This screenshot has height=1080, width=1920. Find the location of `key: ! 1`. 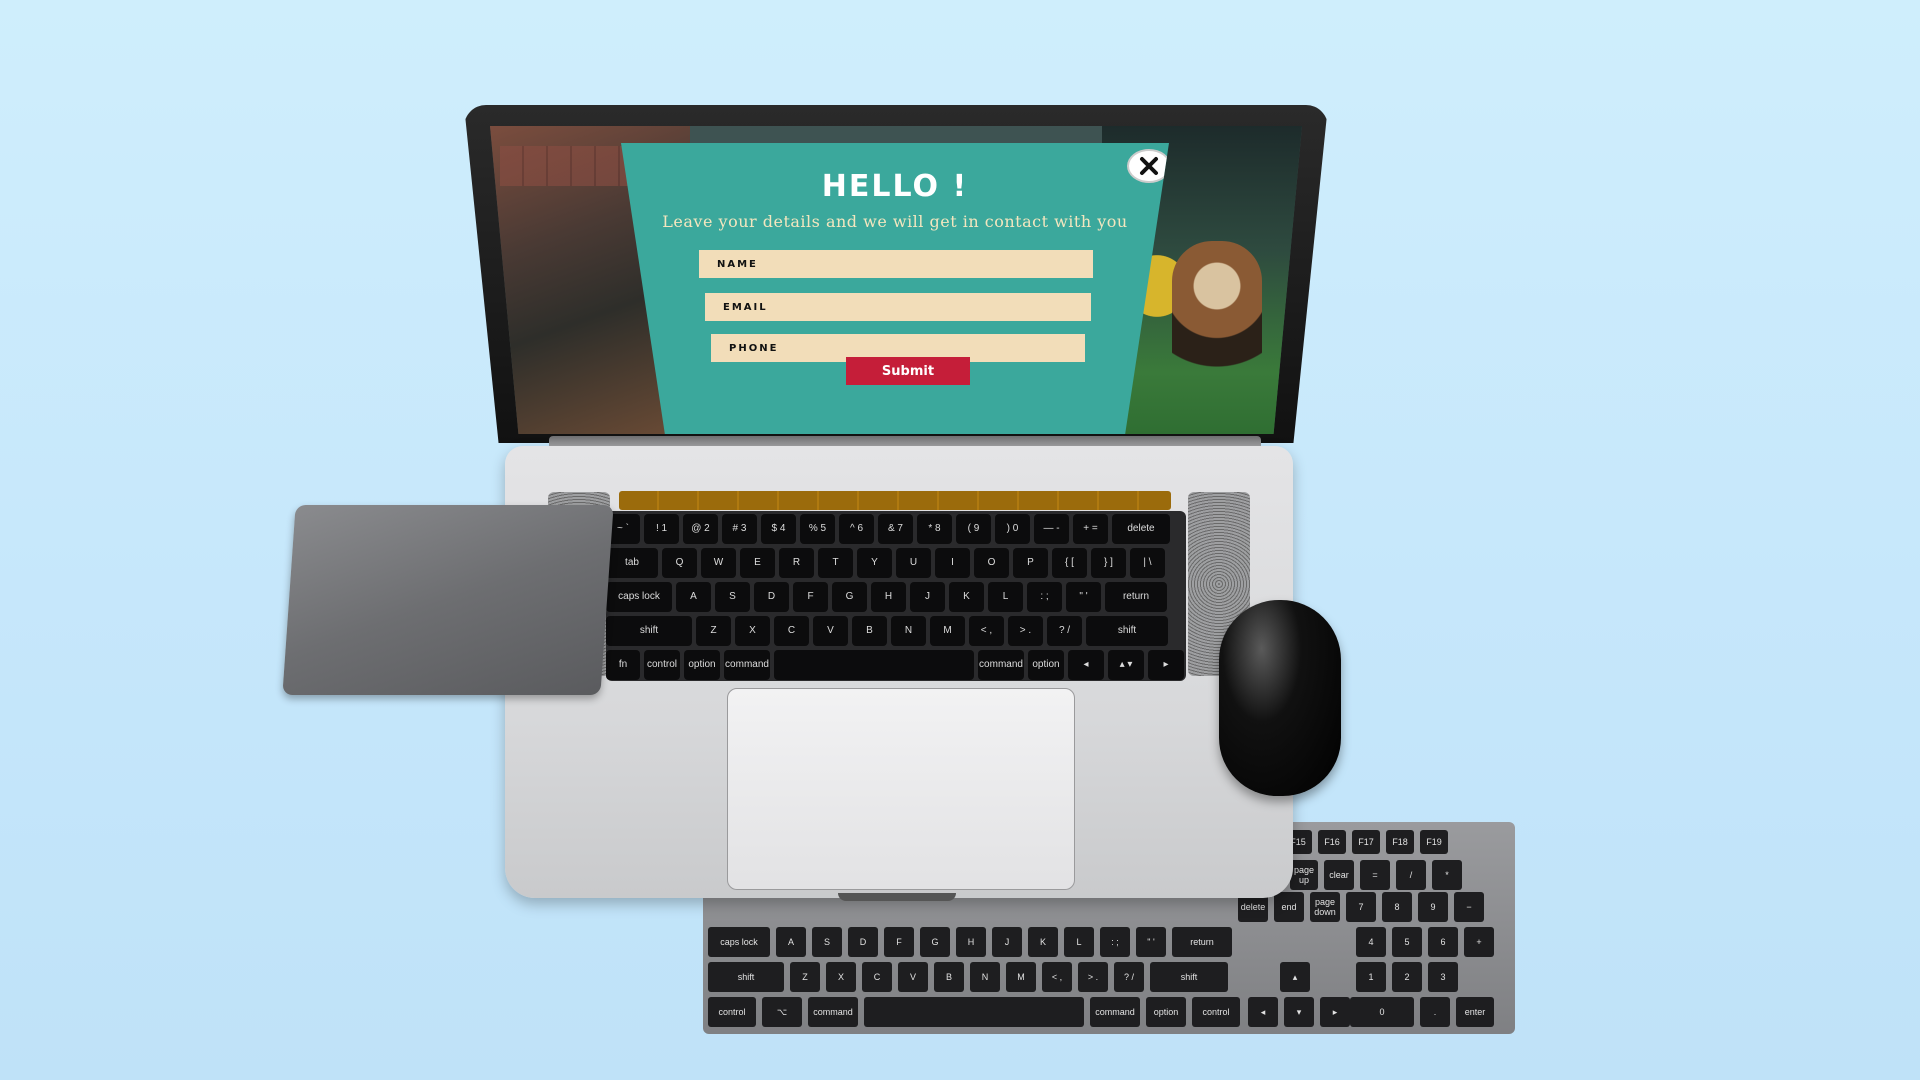

key: ! 1 is located at coordinates (661, 529).